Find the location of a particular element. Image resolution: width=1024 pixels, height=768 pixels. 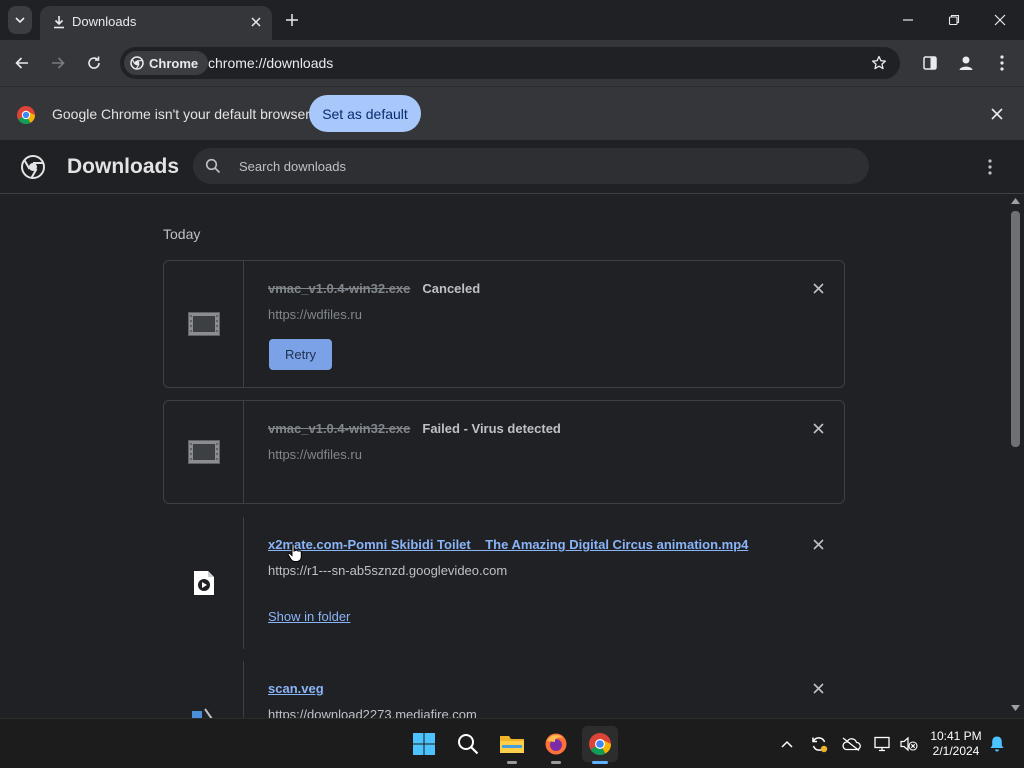

scrollbar is located at coordinates (1016, 456).